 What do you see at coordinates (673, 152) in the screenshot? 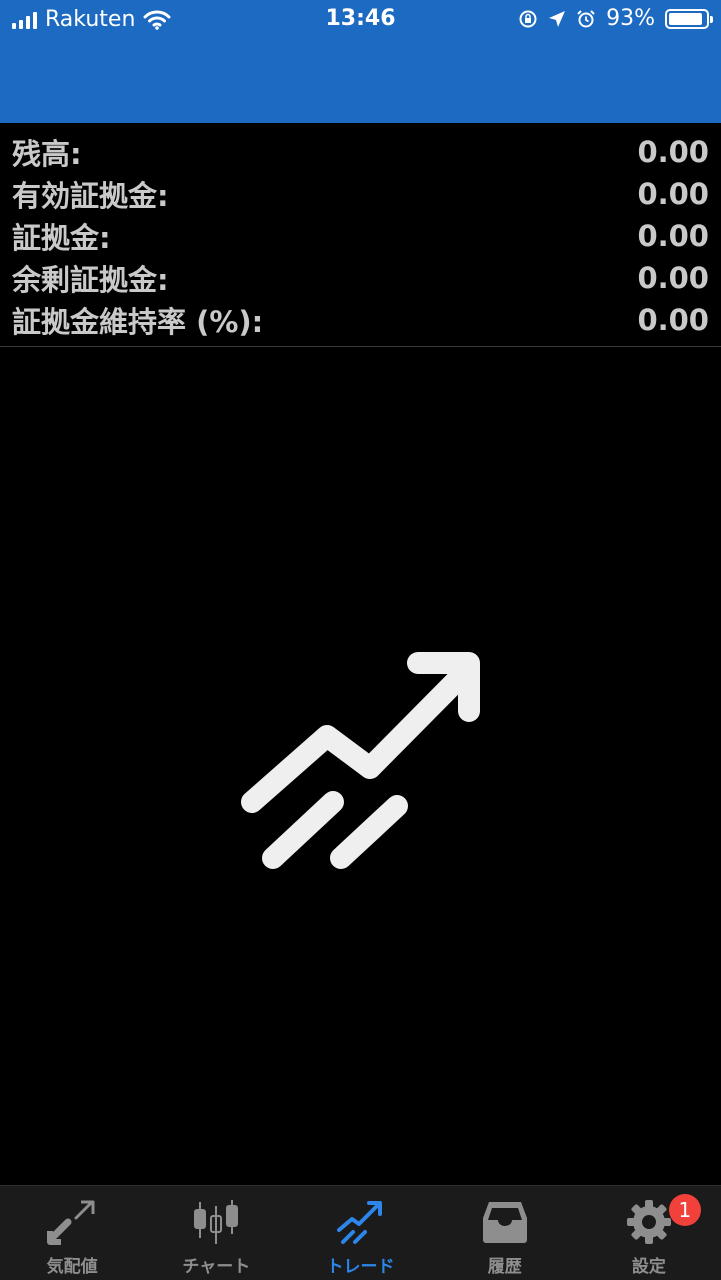
I see `balance-value: 0.00` at bounding box center [673, 152].